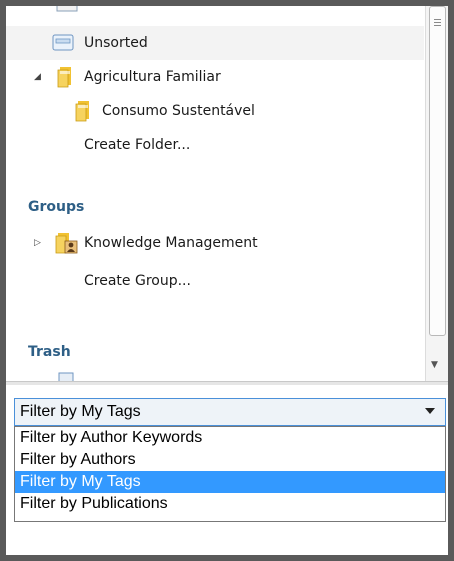  What do you see at coordinates (37, 243) in the screenshot?
I see `collapse-arrow-icon: ▷` at bounding box center [37, 243].